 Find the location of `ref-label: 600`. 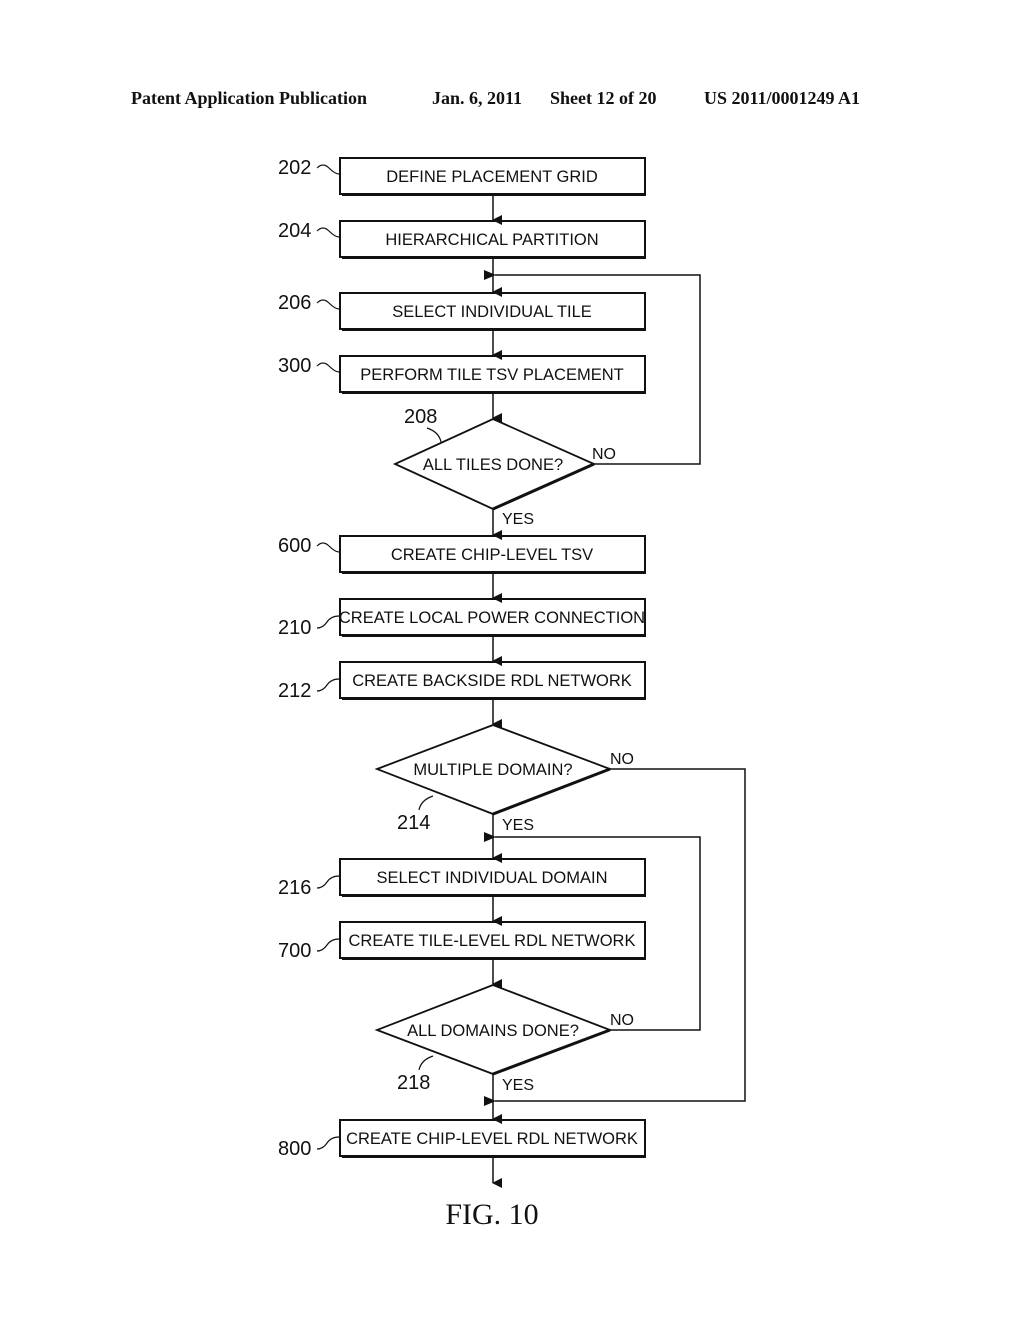

ref-label: 600 is located at coordinates (294, 546).